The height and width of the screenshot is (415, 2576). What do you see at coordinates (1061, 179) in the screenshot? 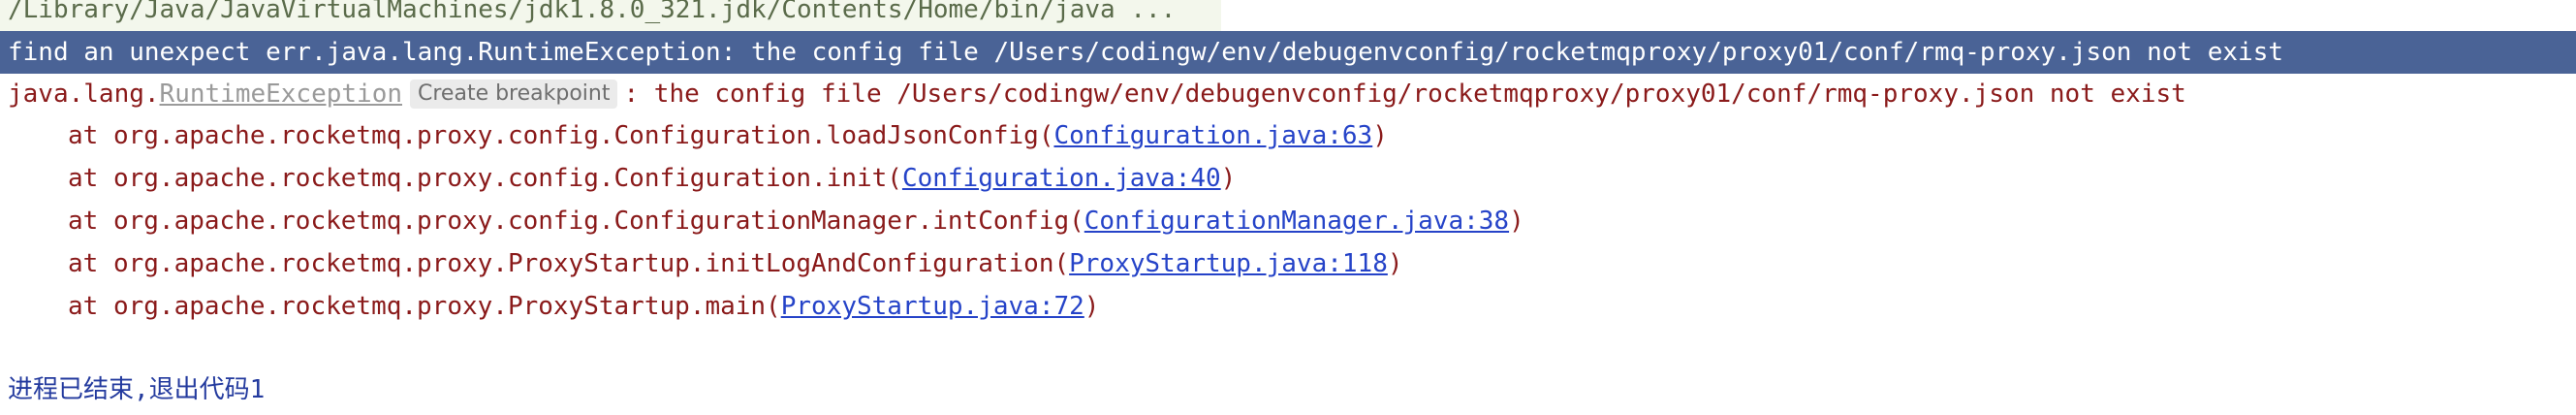
I see `source-link: Configuration.java:40` at bounding box center [1061, 179].